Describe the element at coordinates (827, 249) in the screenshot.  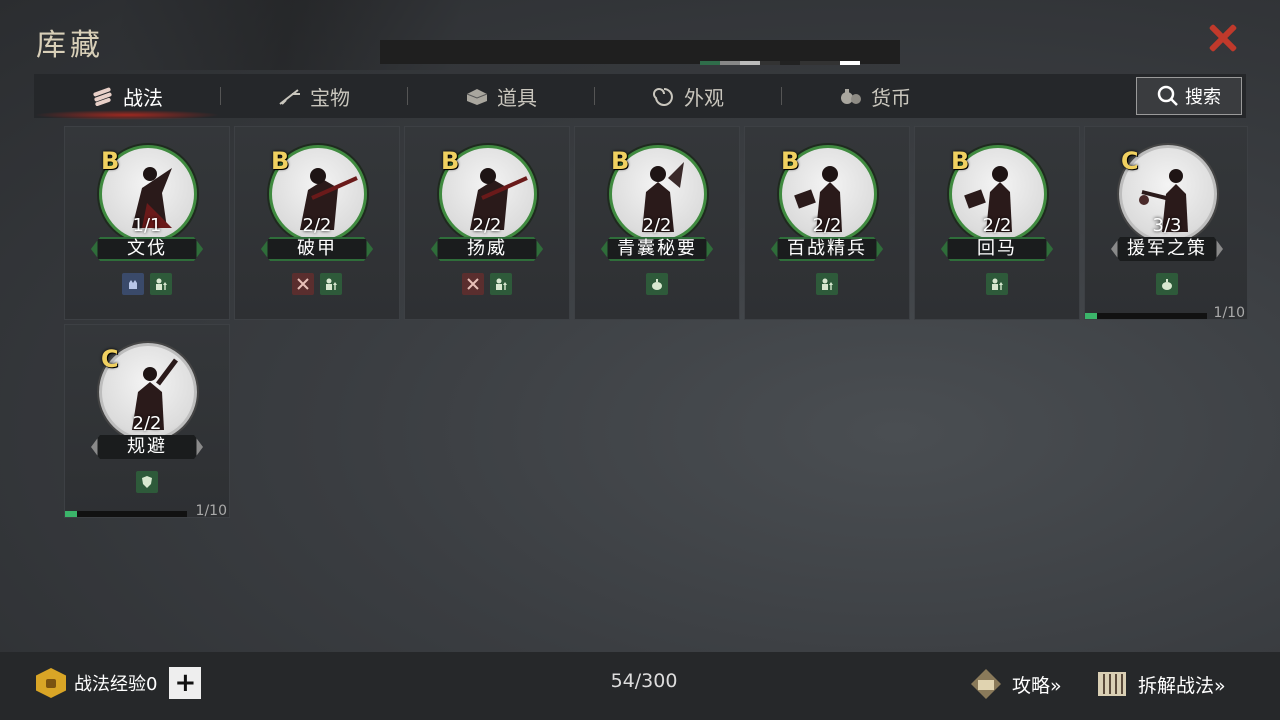
I see `tactic-name: 百战精兵` at that location.